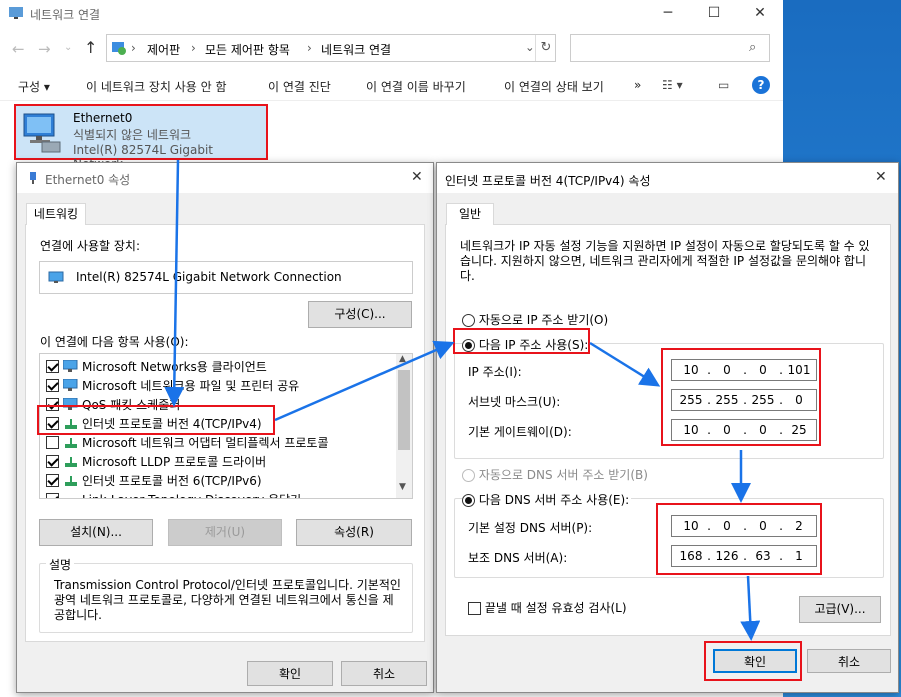 This screenshot has height=697, width=901. Describe the element at coordinates (470, 214) in the screenshot. I see `tab-general: 일반` at that location.